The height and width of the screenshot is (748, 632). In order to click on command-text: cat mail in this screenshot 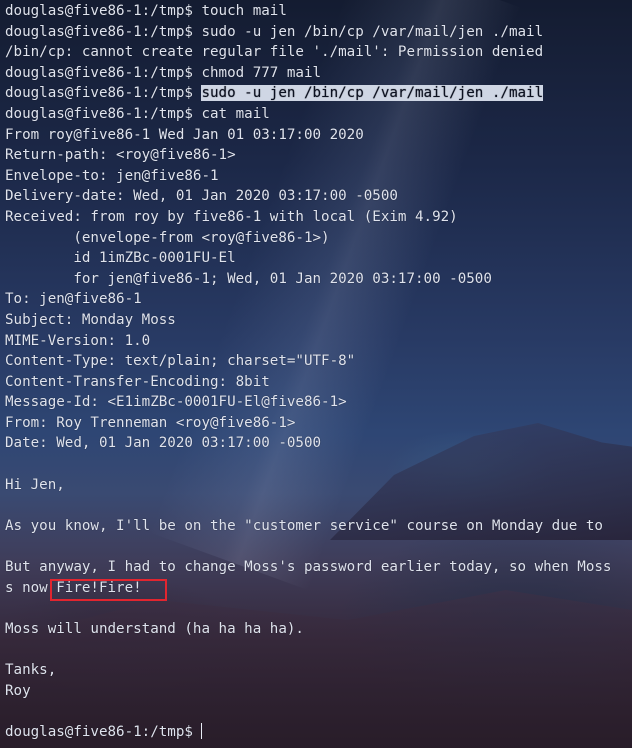, I will do `click(235, 113)`.